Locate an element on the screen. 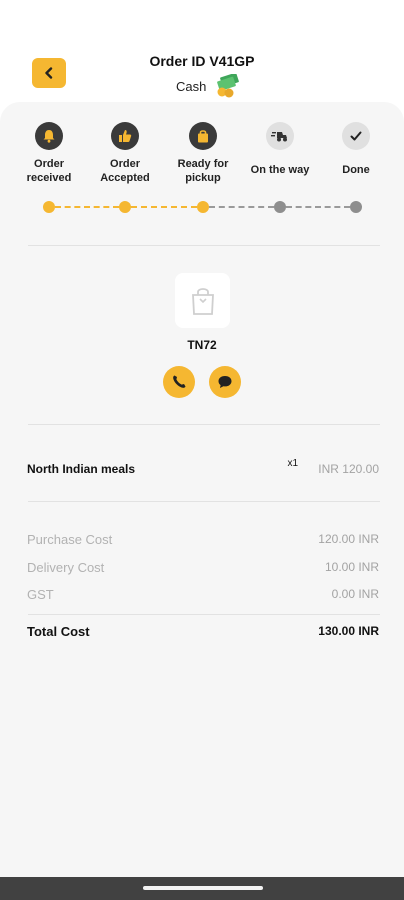  header: Order ID V41GP Cash is located at coordinates (202, 52).